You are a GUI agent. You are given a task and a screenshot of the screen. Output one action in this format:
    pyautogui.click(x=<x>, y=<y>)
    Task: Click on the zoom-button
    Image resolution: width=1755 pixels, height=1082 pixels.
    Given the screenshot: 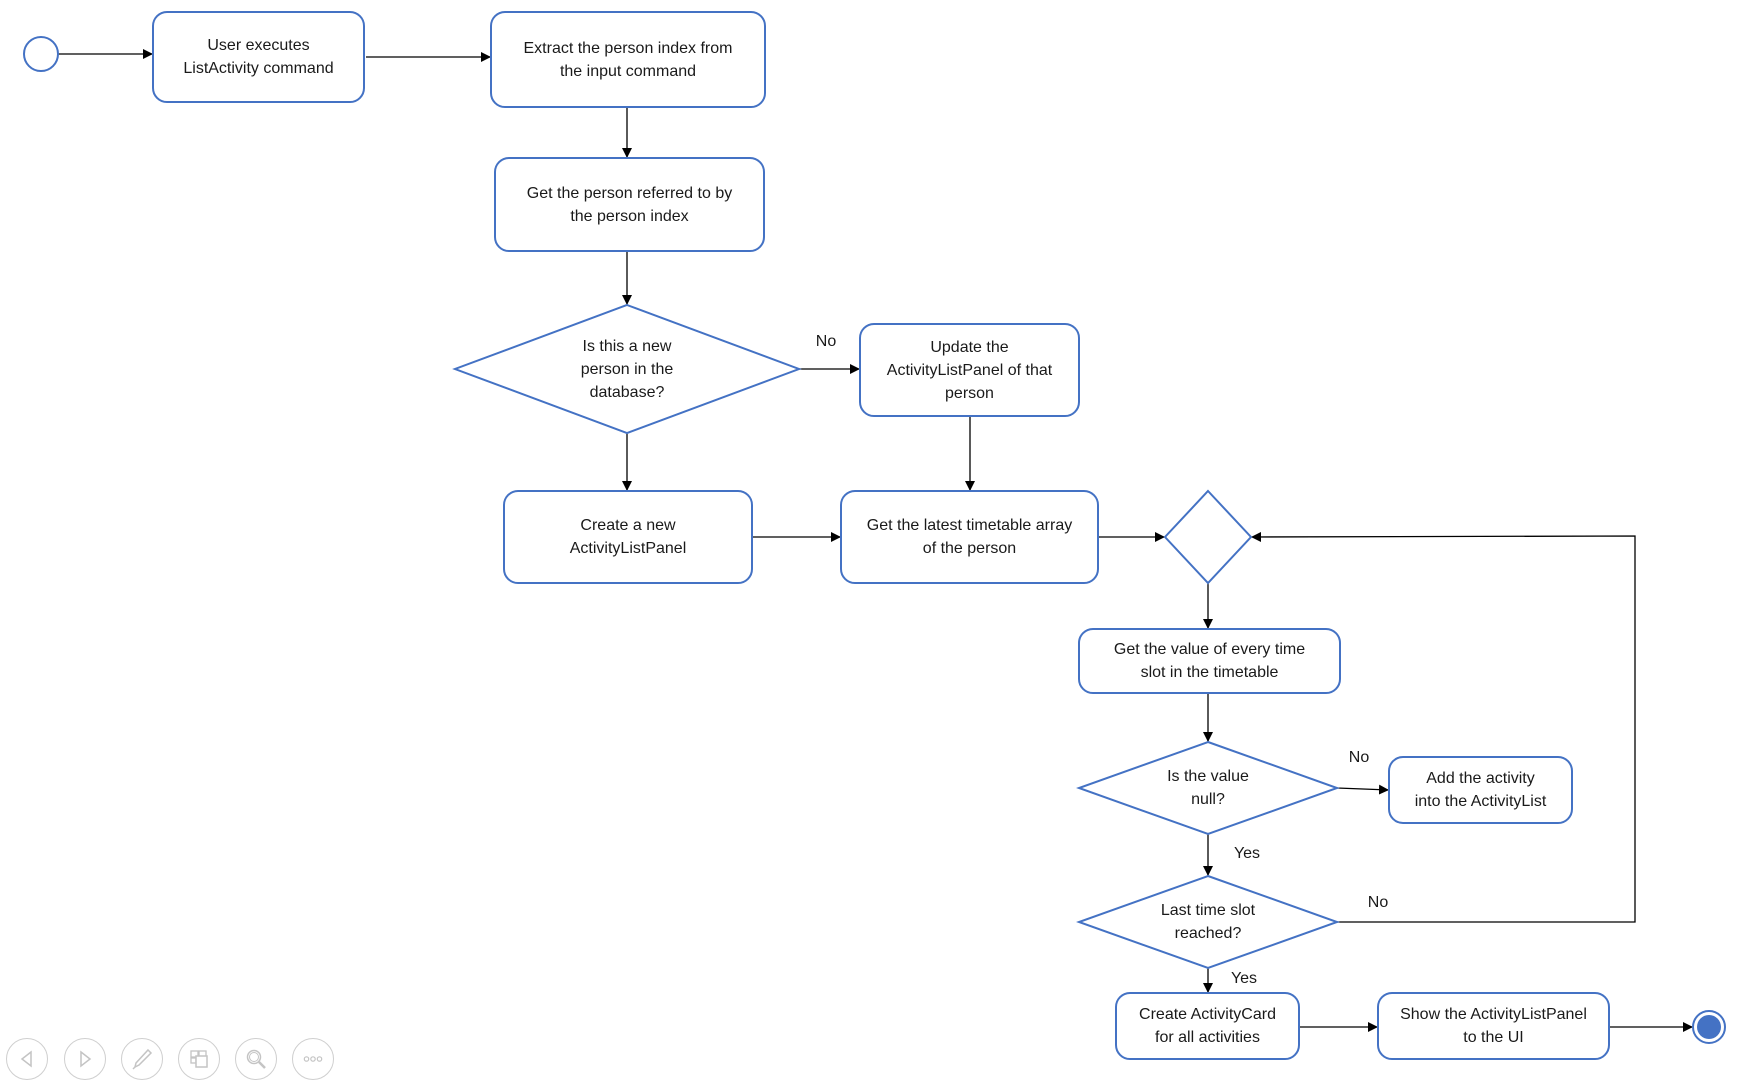 What is the action you would take?
    pyautogui.click(x=256, y=1059)
    